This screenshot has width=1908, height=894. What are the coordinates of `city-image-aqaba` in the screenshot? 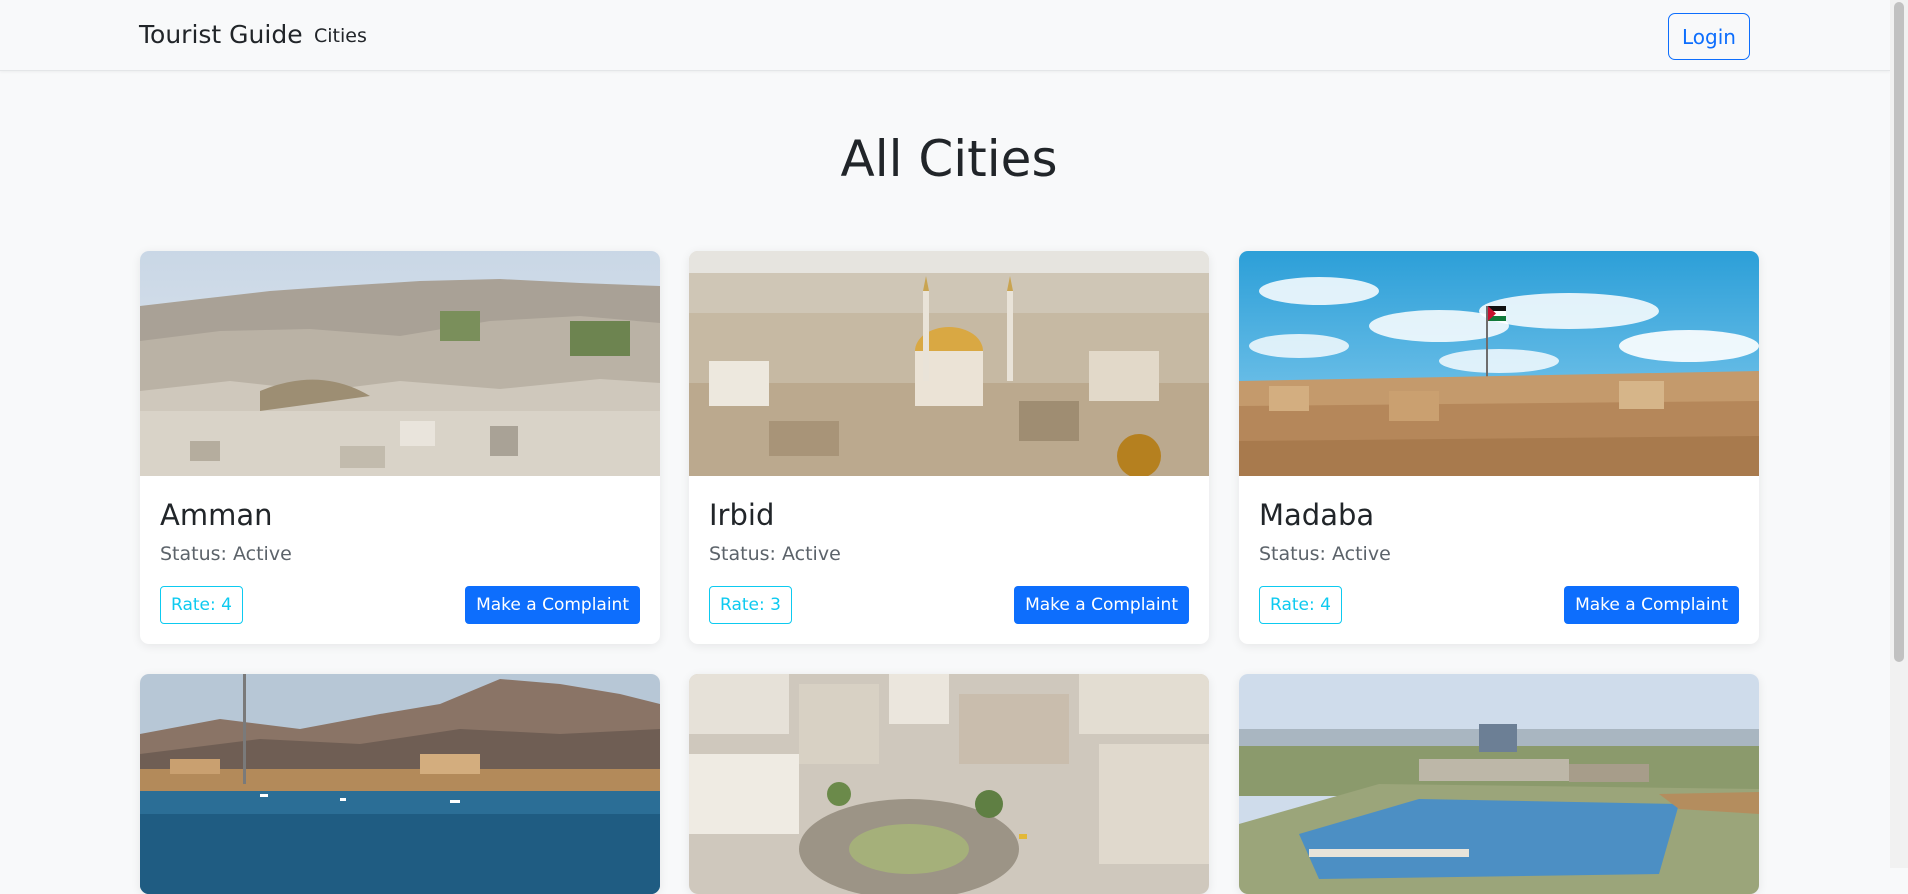 It's located at (400, 784).